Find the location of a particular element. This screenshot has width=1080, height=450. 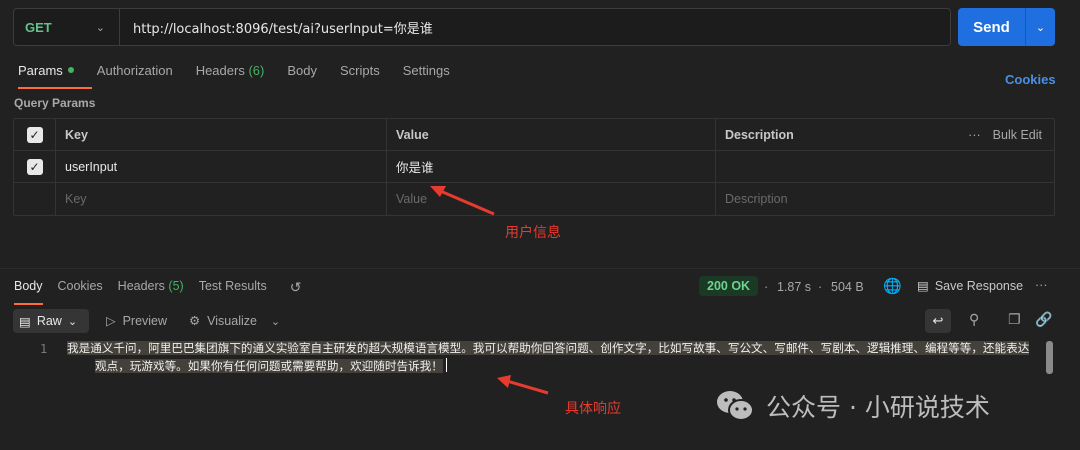

save-response-button: ▤ Save Response is located at coordinates (970, 286).